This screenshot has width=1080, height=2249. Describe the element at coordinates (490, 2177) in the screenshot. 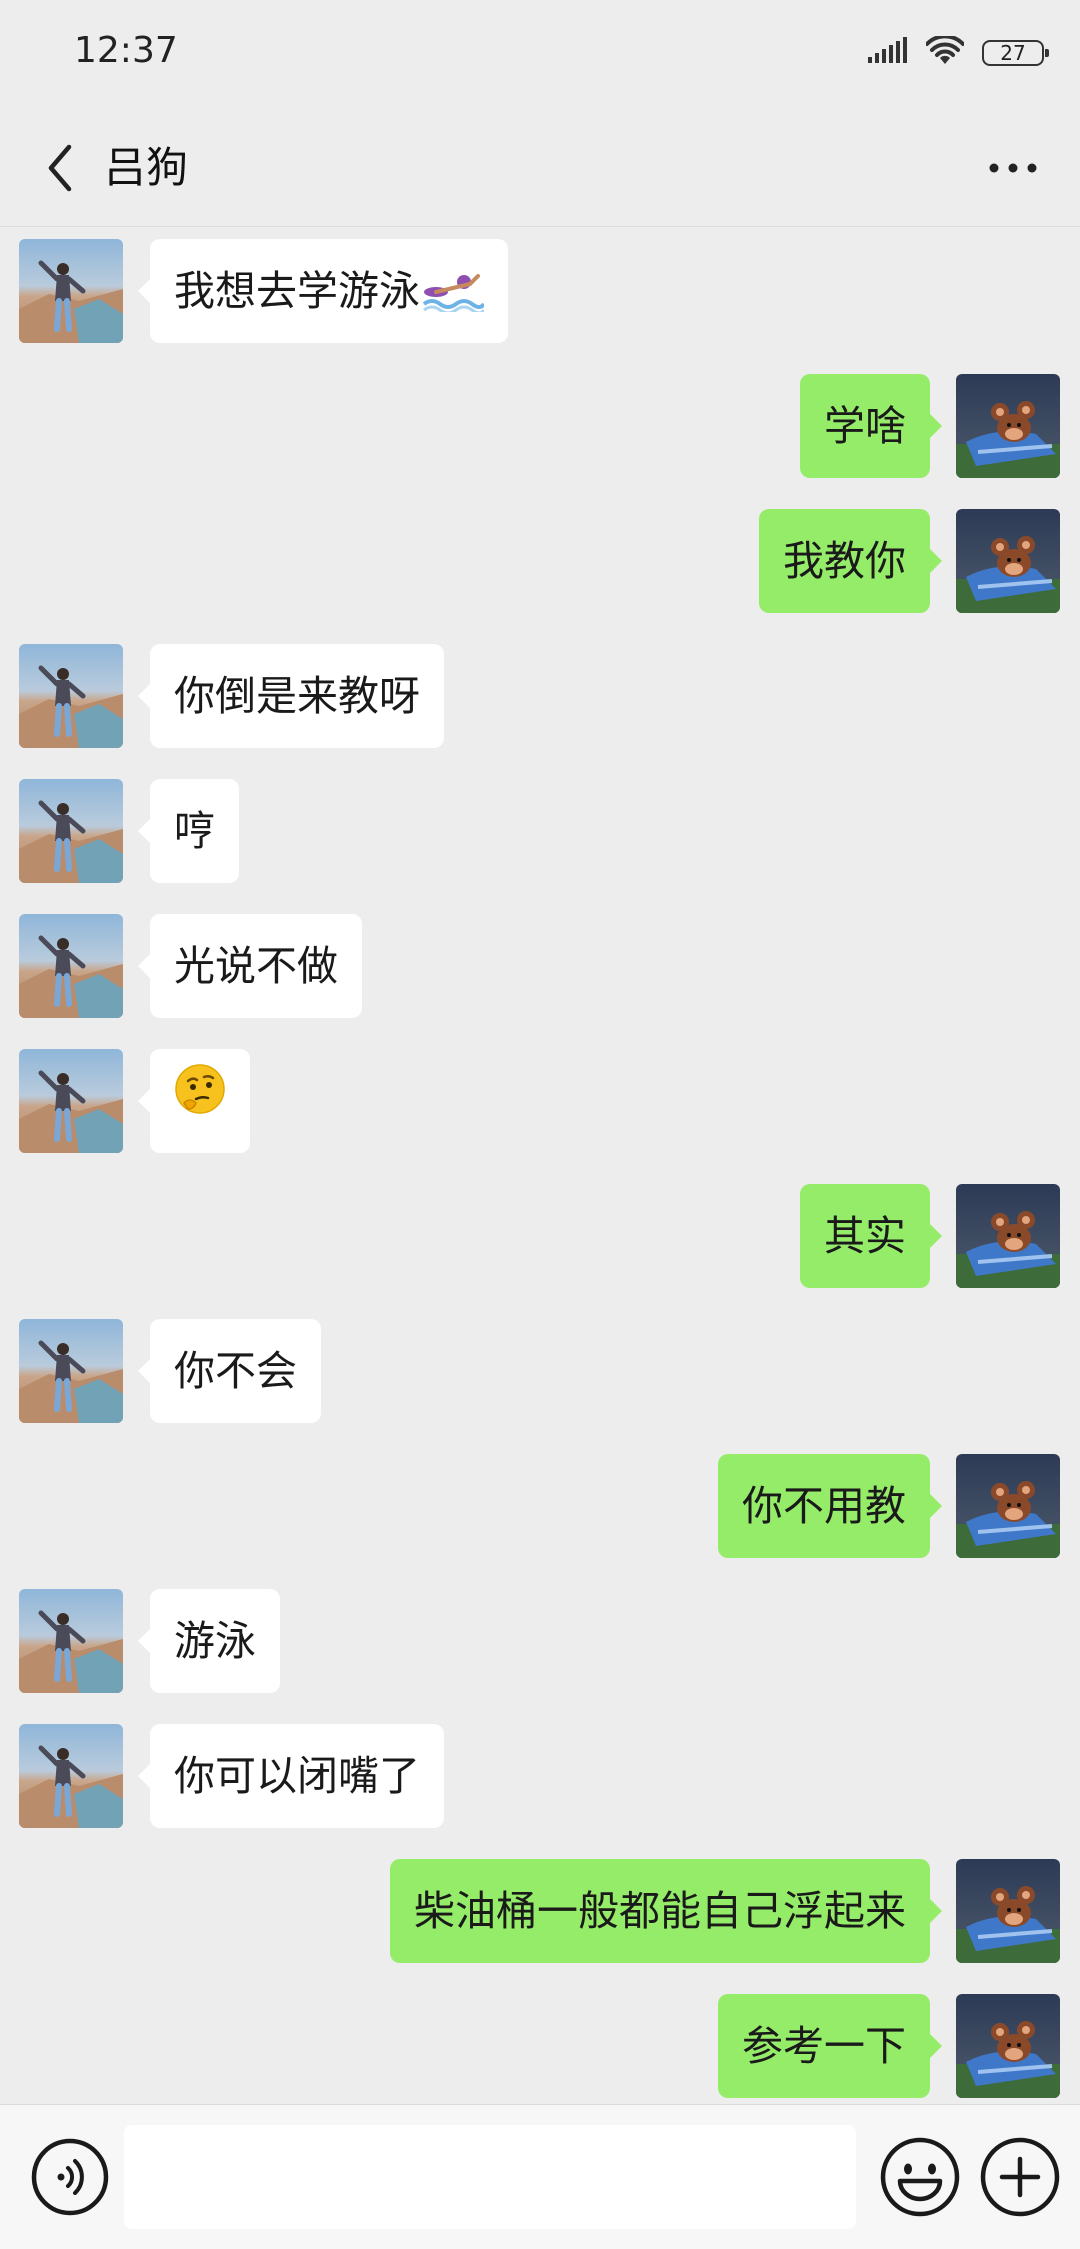

I see `message-text-input` at that location.